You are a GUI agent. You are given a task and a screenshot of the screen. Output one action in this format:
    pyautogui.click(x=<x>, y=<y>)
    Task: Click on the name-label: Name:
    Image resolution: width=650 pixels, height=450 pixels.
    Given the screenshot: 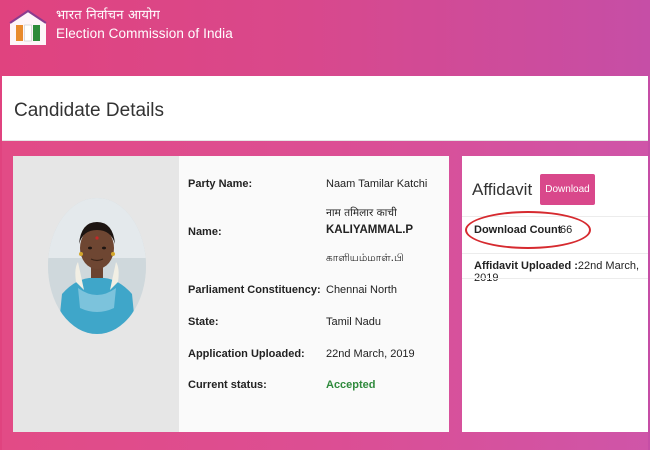 What is the action you would take?
    pyautogui.click(x=205, y=232)
    